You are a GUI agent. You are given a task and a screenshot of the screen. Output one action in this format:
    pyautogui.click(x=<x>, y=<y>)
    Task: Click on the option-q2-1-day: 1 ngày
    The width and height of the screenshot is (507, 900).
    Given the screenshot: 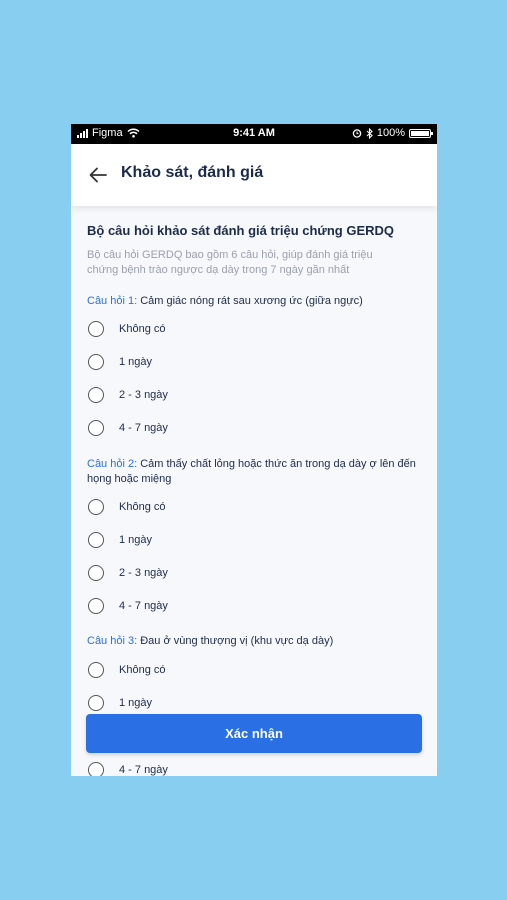 What is the action you would take?
    pyautogui.click(x=120, y=540)
    